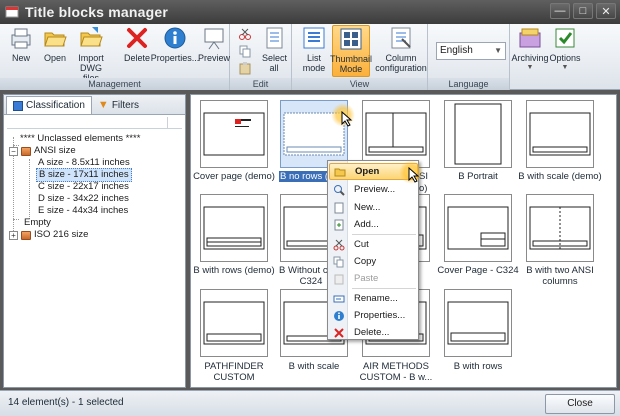  Describe the element at coordinates (396, 134) in the screenshot. I see `thumbnail-ansi` at that location.